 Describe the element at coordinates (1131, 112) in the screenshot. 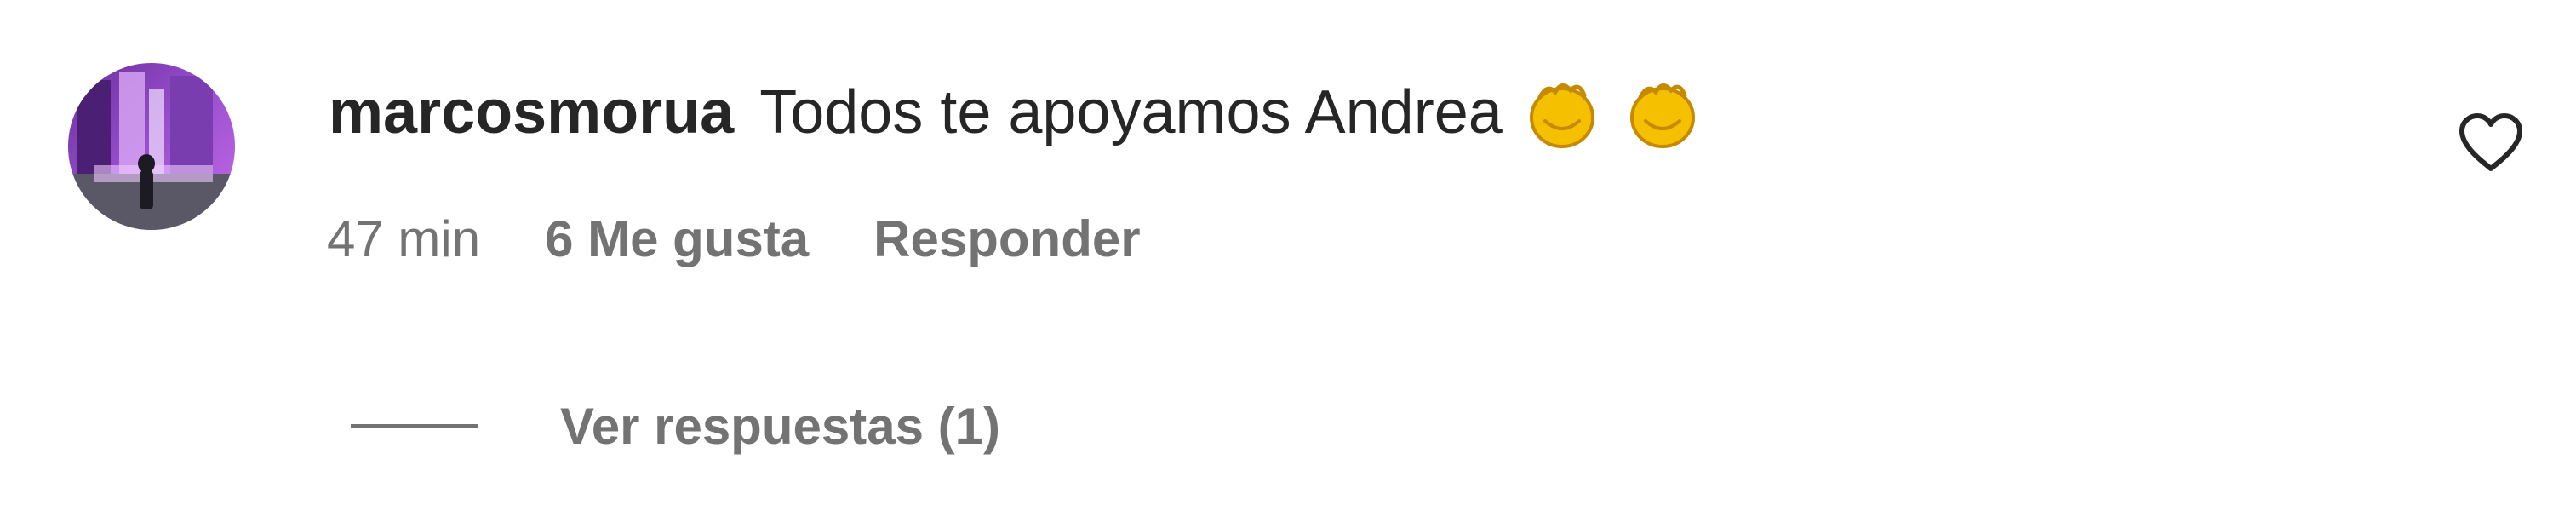

I see `comment-text: Todos te apoyamos Andrea` at that location.